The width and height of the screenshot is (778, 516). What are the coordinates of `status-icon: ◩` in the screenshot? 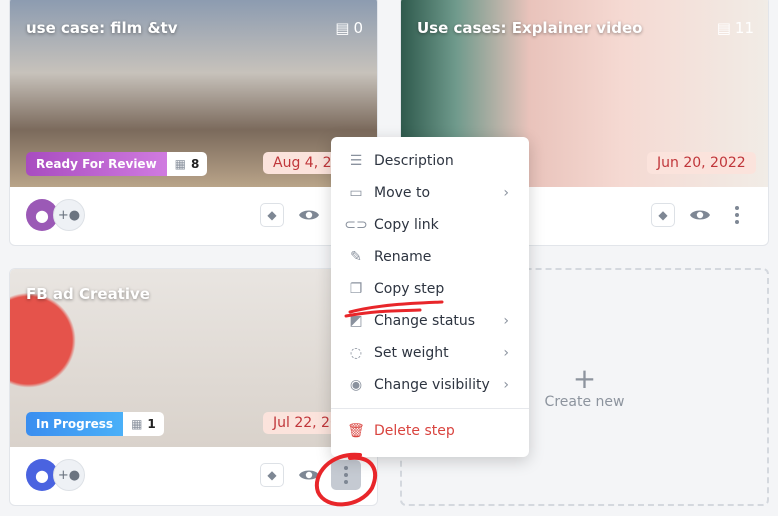 It's located at (356, 321).